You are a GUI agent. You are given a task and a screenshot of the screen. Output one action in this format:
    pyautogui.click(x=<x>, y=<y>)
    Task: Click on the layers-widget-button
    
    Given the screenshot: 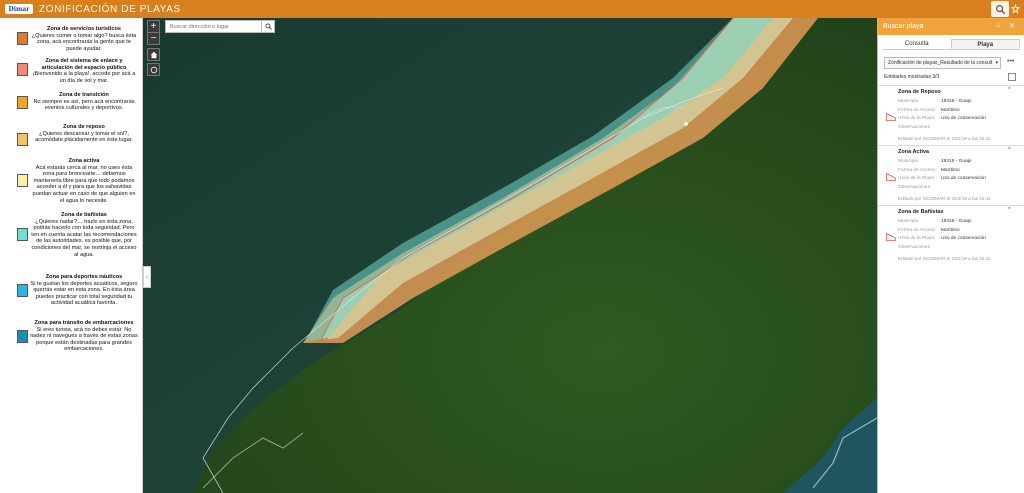 What is the action you would take?
    pyautogui.click(x=1015, y=9)
    